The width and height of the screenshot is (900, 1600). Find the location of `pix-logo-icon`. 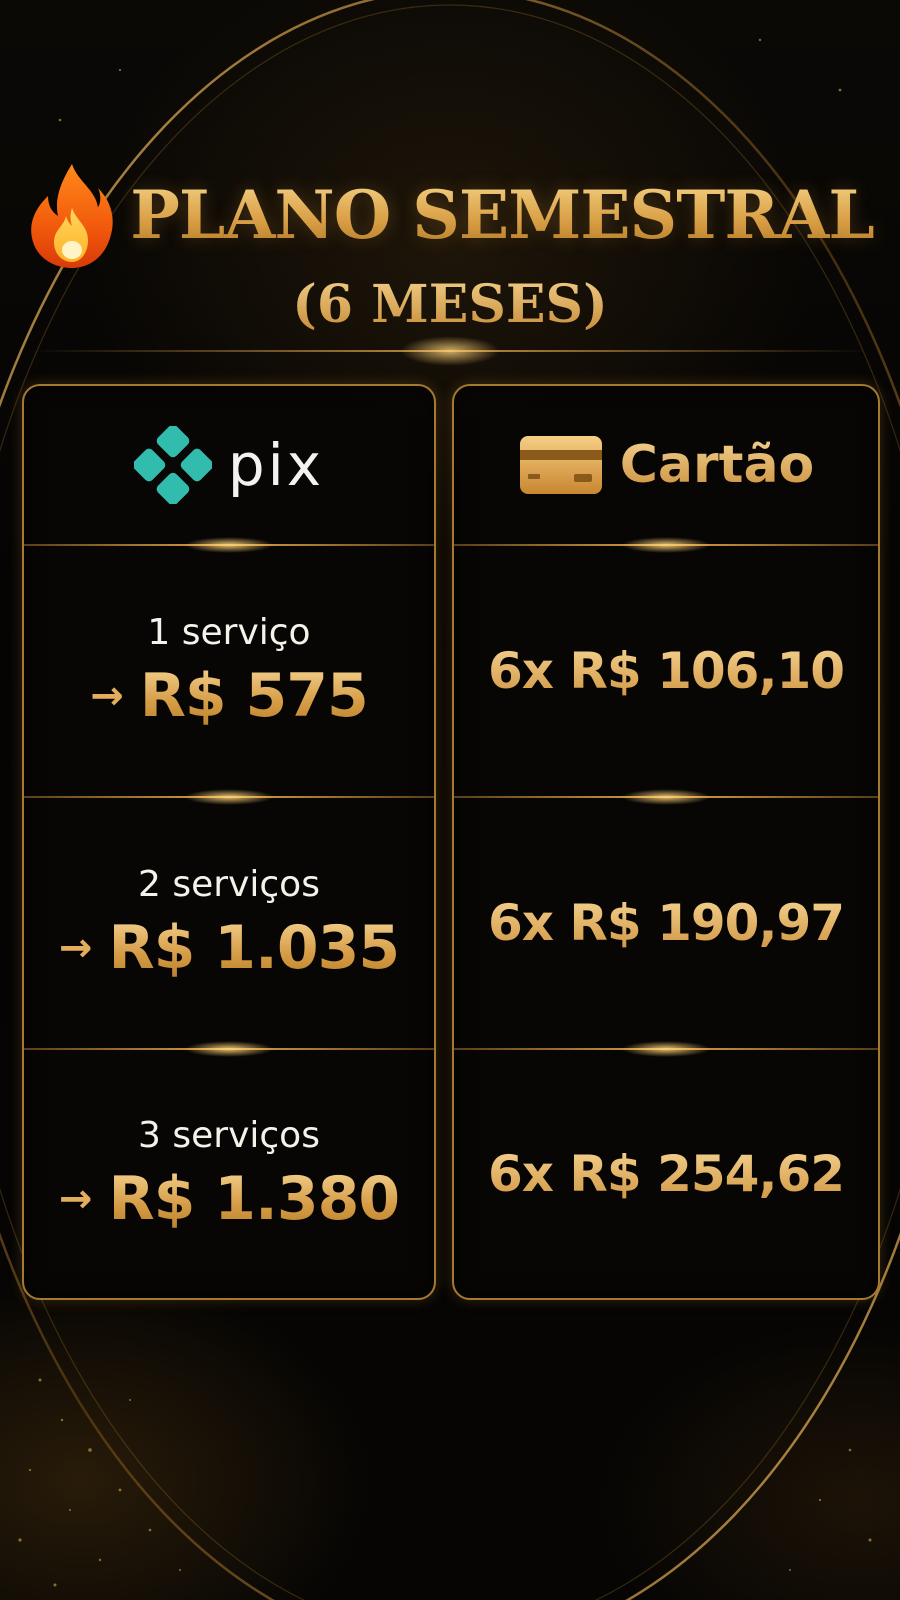

pix-logo-icon is located at coordinates (172, 465).